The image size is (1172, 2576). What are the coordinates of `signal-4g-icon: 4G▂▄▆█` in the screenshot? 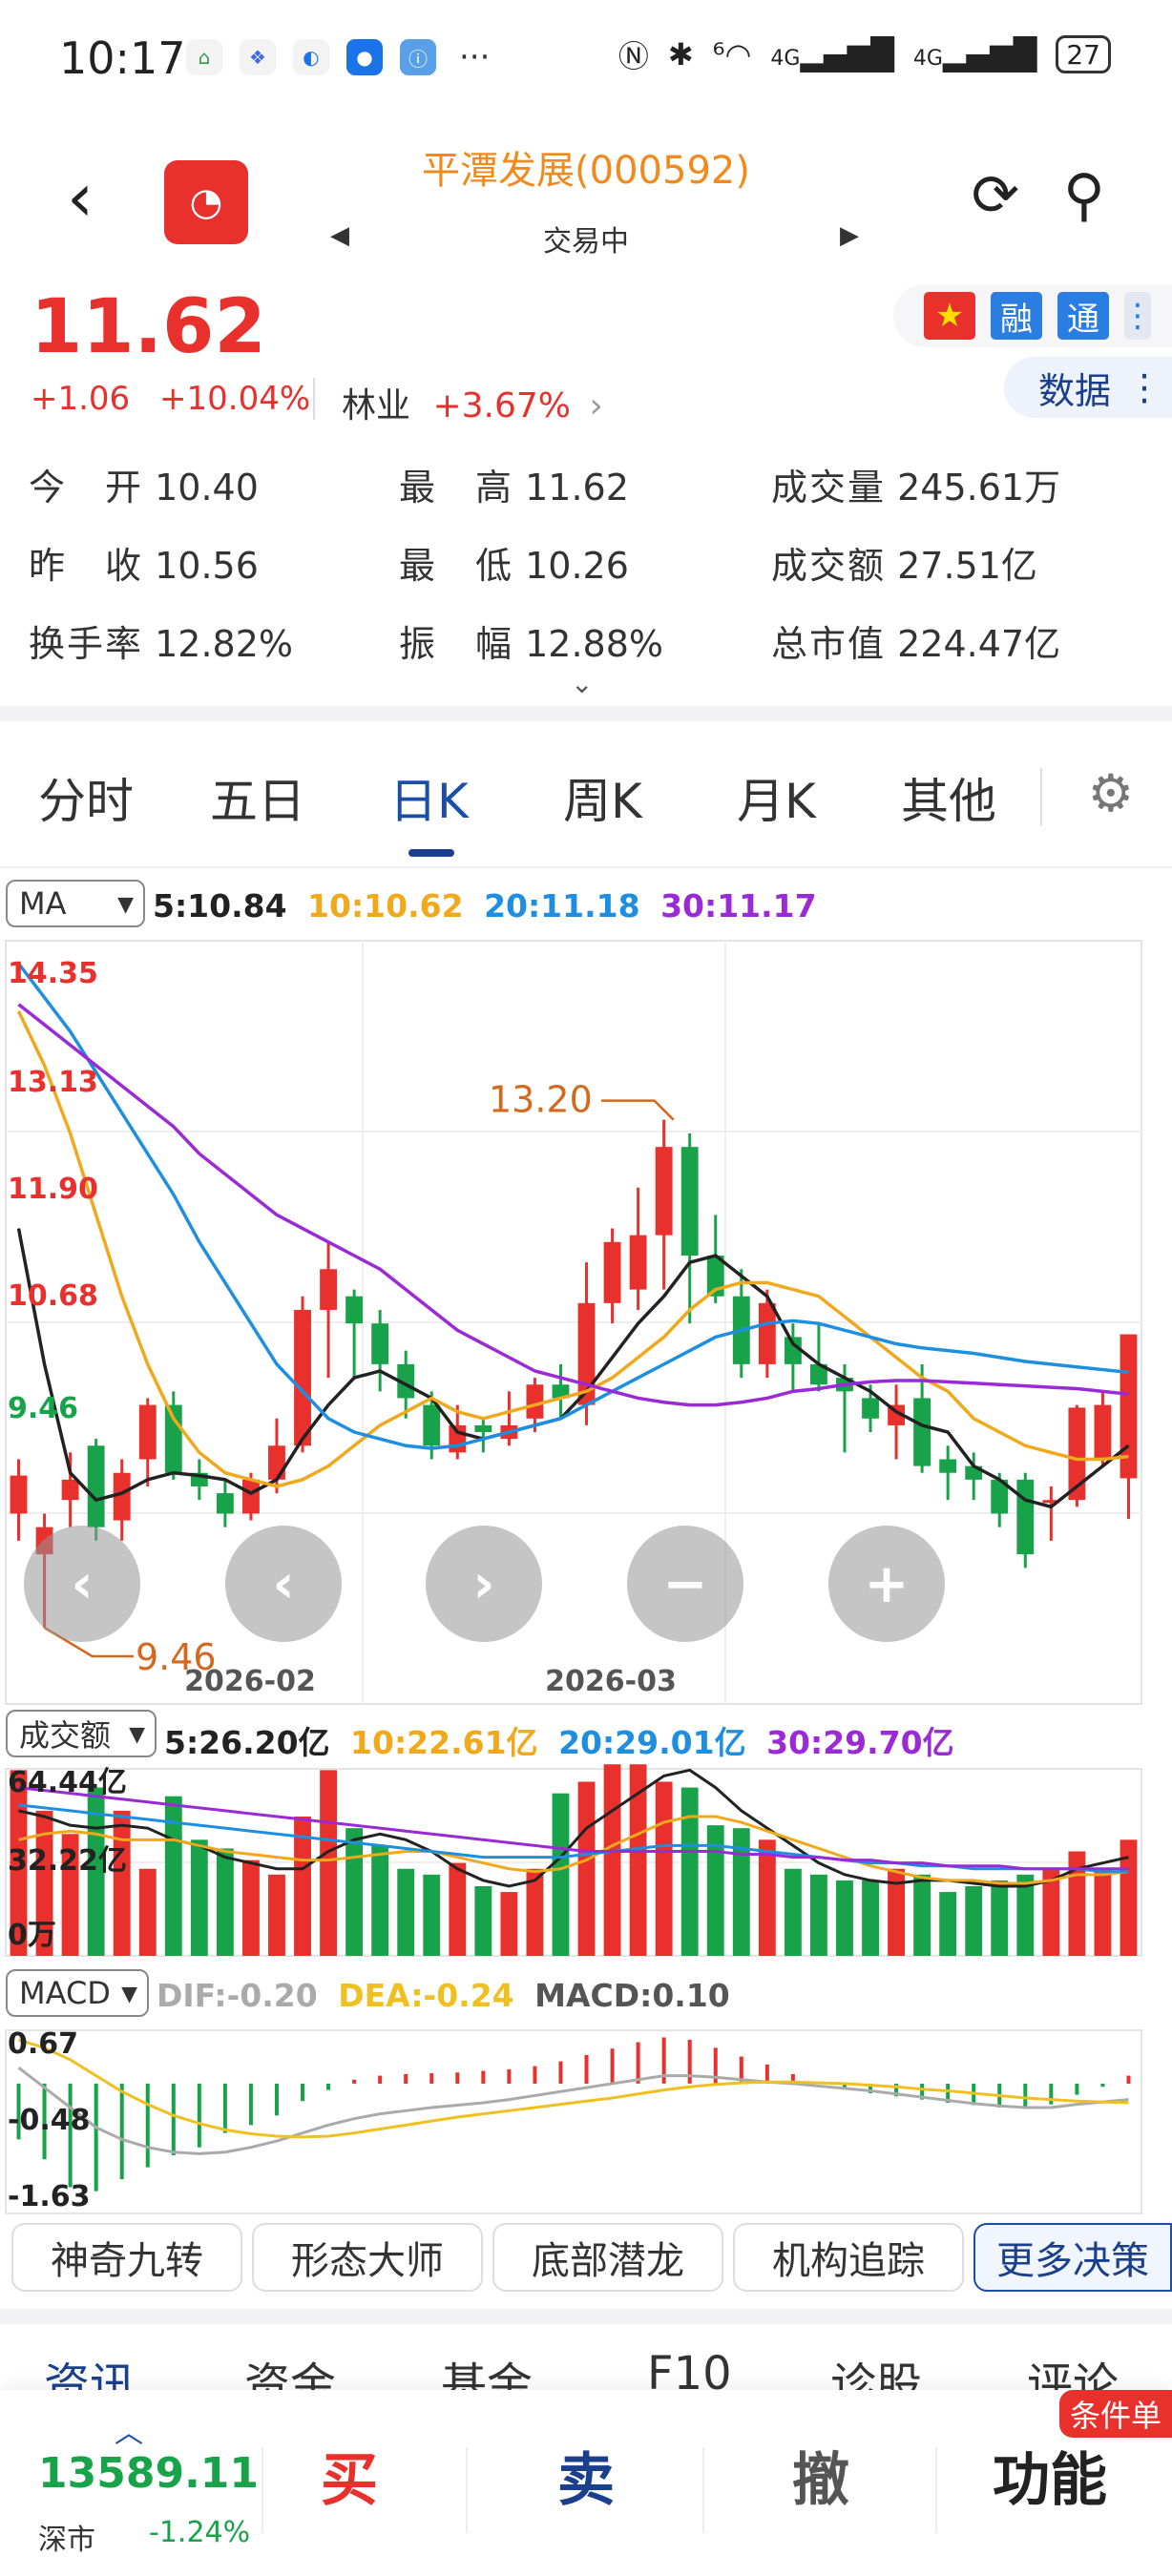 It's located at (832, 54).